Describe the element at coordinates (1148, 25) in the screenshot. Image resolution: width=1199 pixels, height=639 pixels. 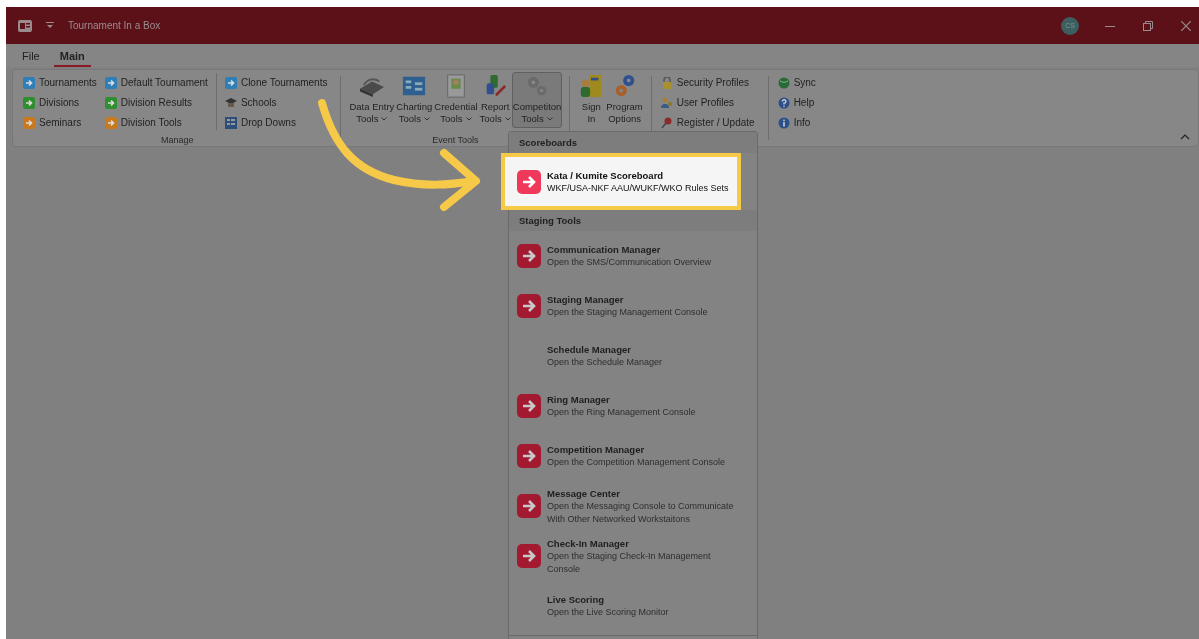
I see `restore-icon` at that location.